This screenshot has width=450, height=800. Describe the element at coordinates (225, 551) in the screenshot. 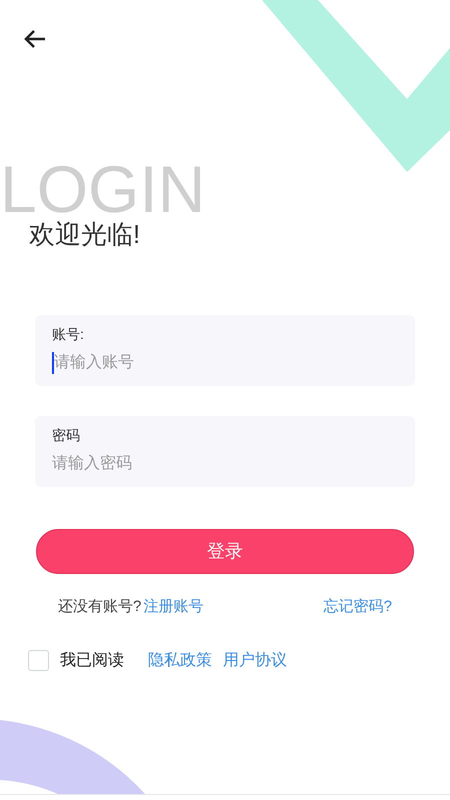

I see `login-button: 登录` at that location.